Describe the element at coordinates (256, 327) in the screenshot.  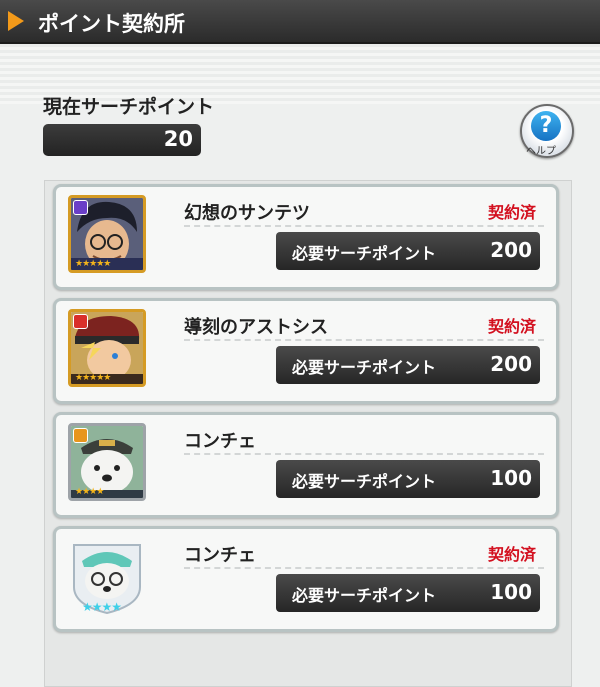
I see `character-name: 導刻のアストシス` at that location.